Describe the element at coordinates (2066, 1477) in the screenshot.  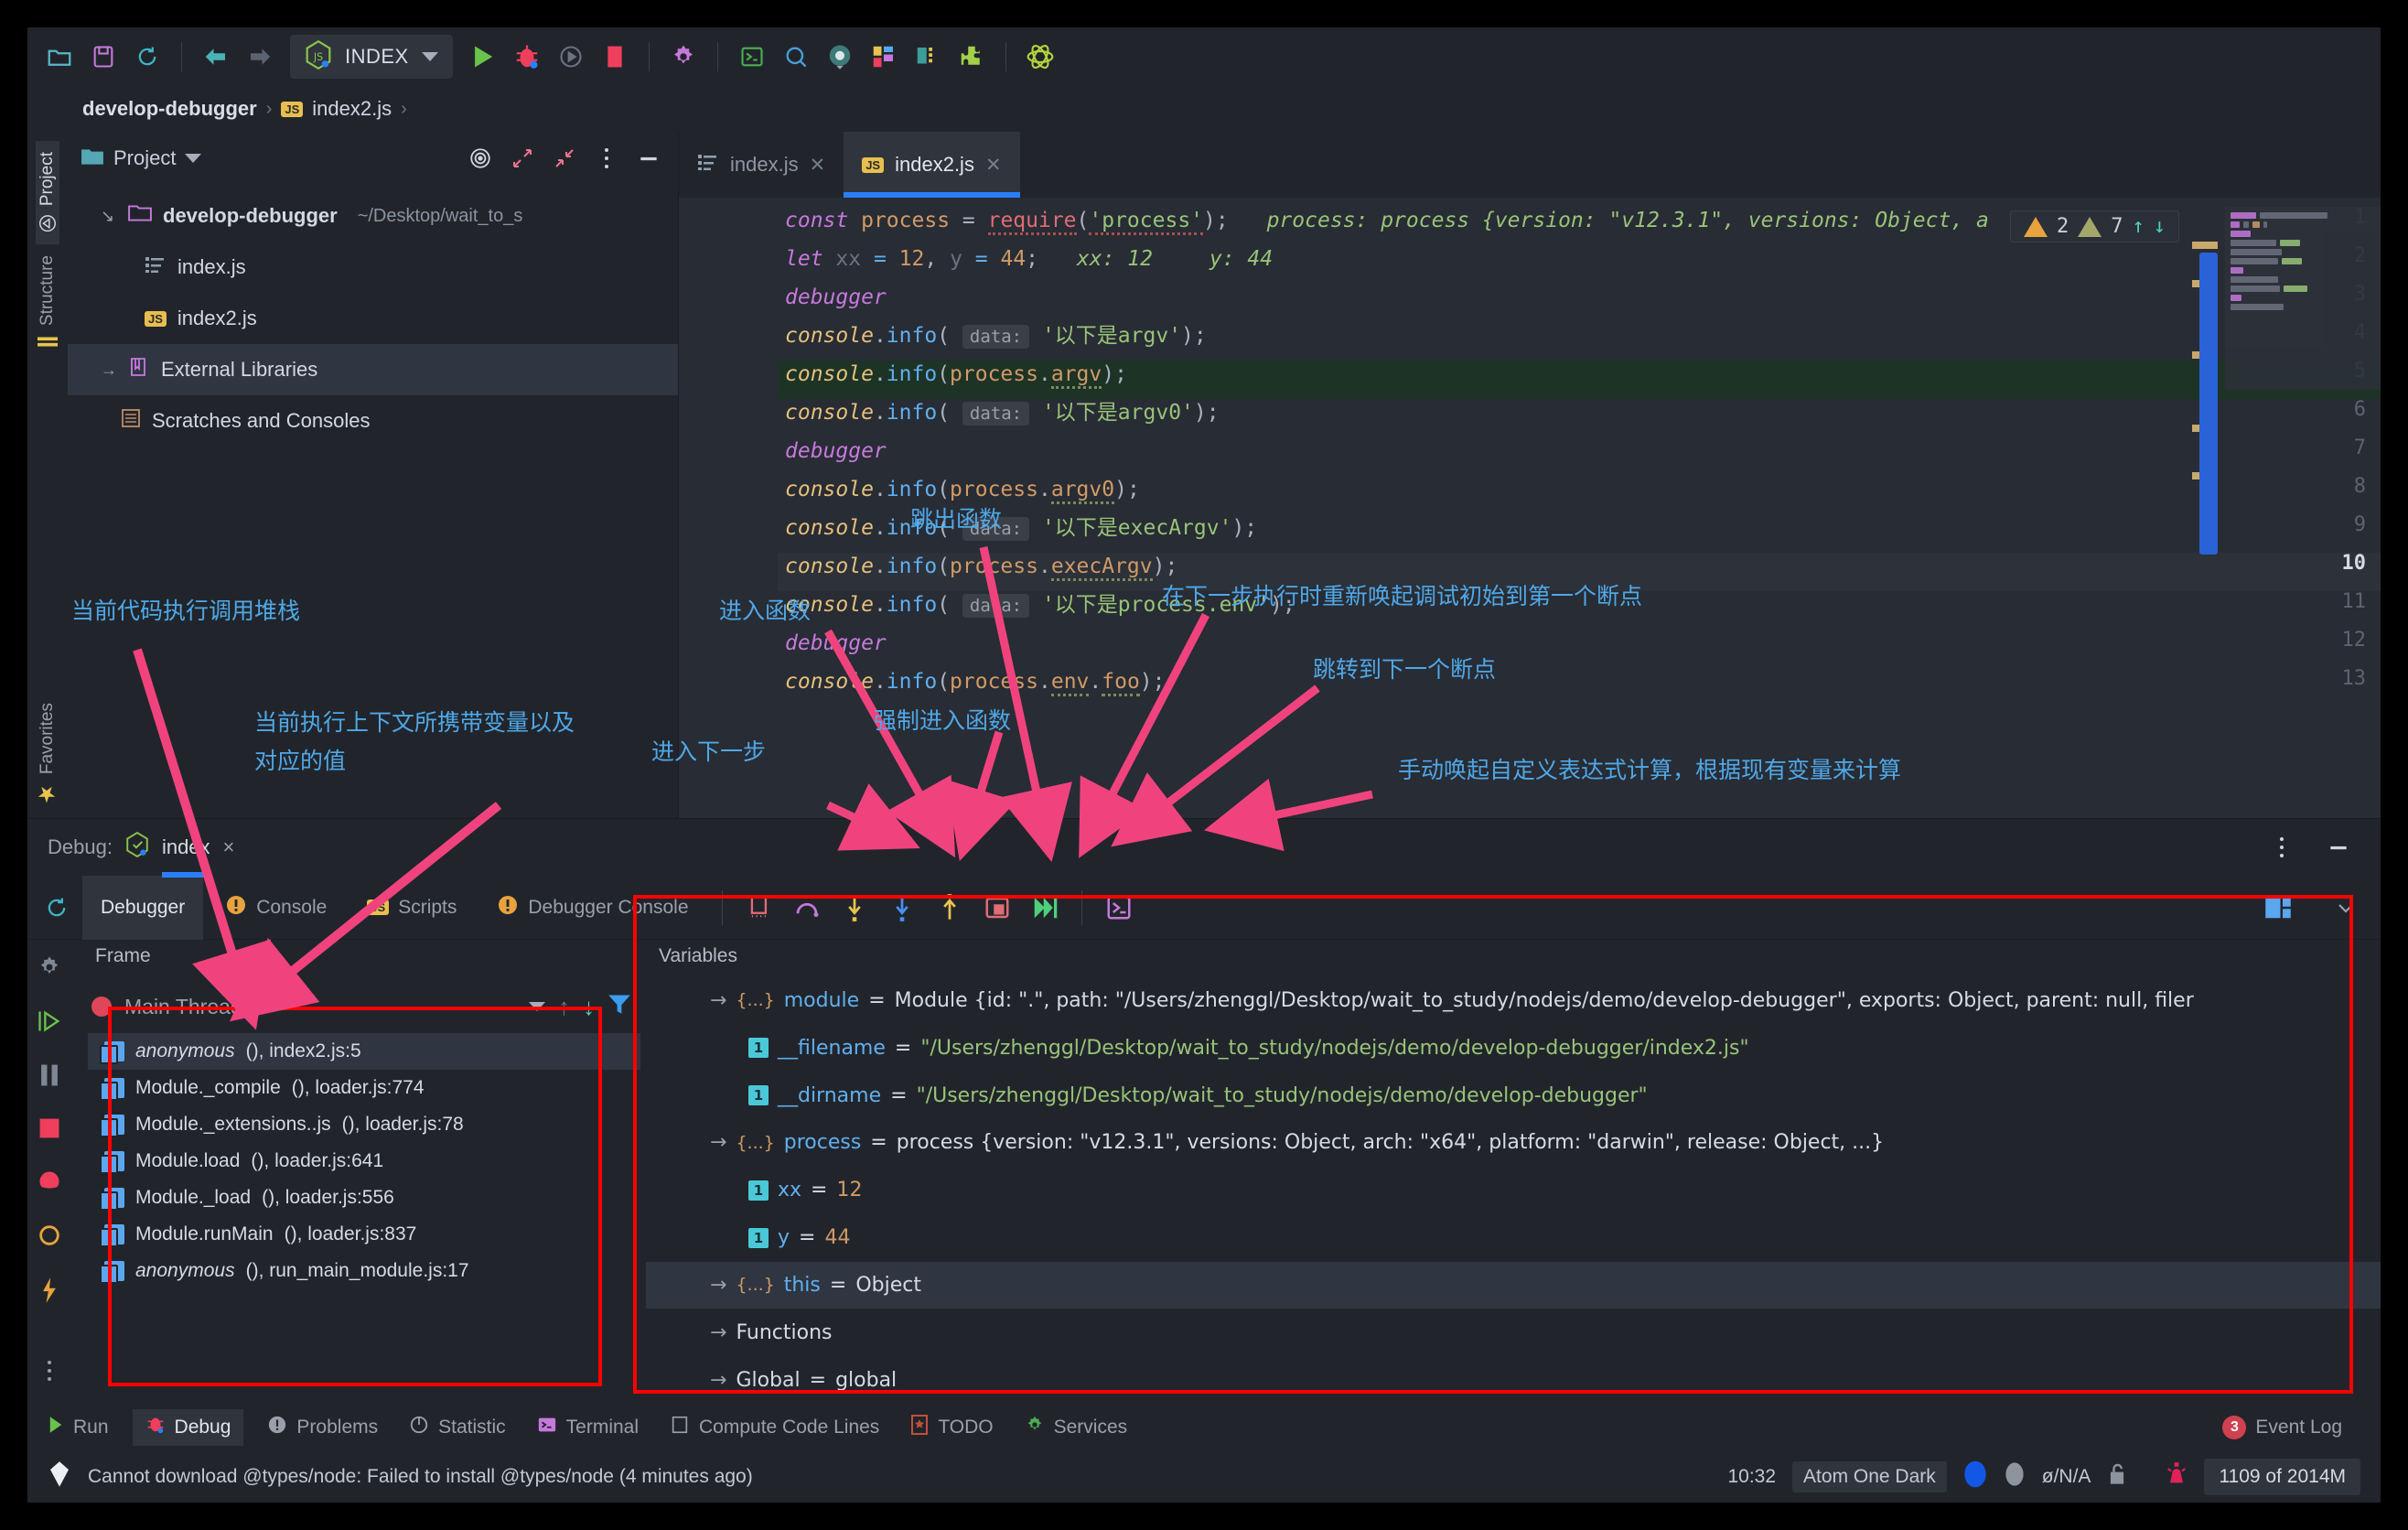
I see `encoding-indicator: ø/N/A` at that location.